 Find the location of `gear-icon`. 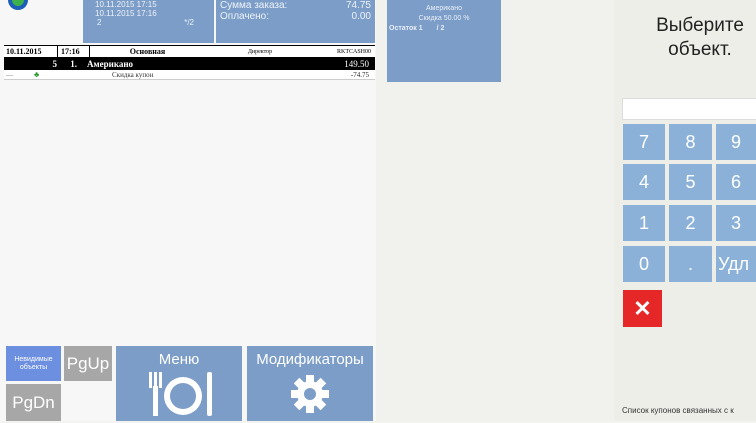

gear-icon is located at coordinates (310, 394).